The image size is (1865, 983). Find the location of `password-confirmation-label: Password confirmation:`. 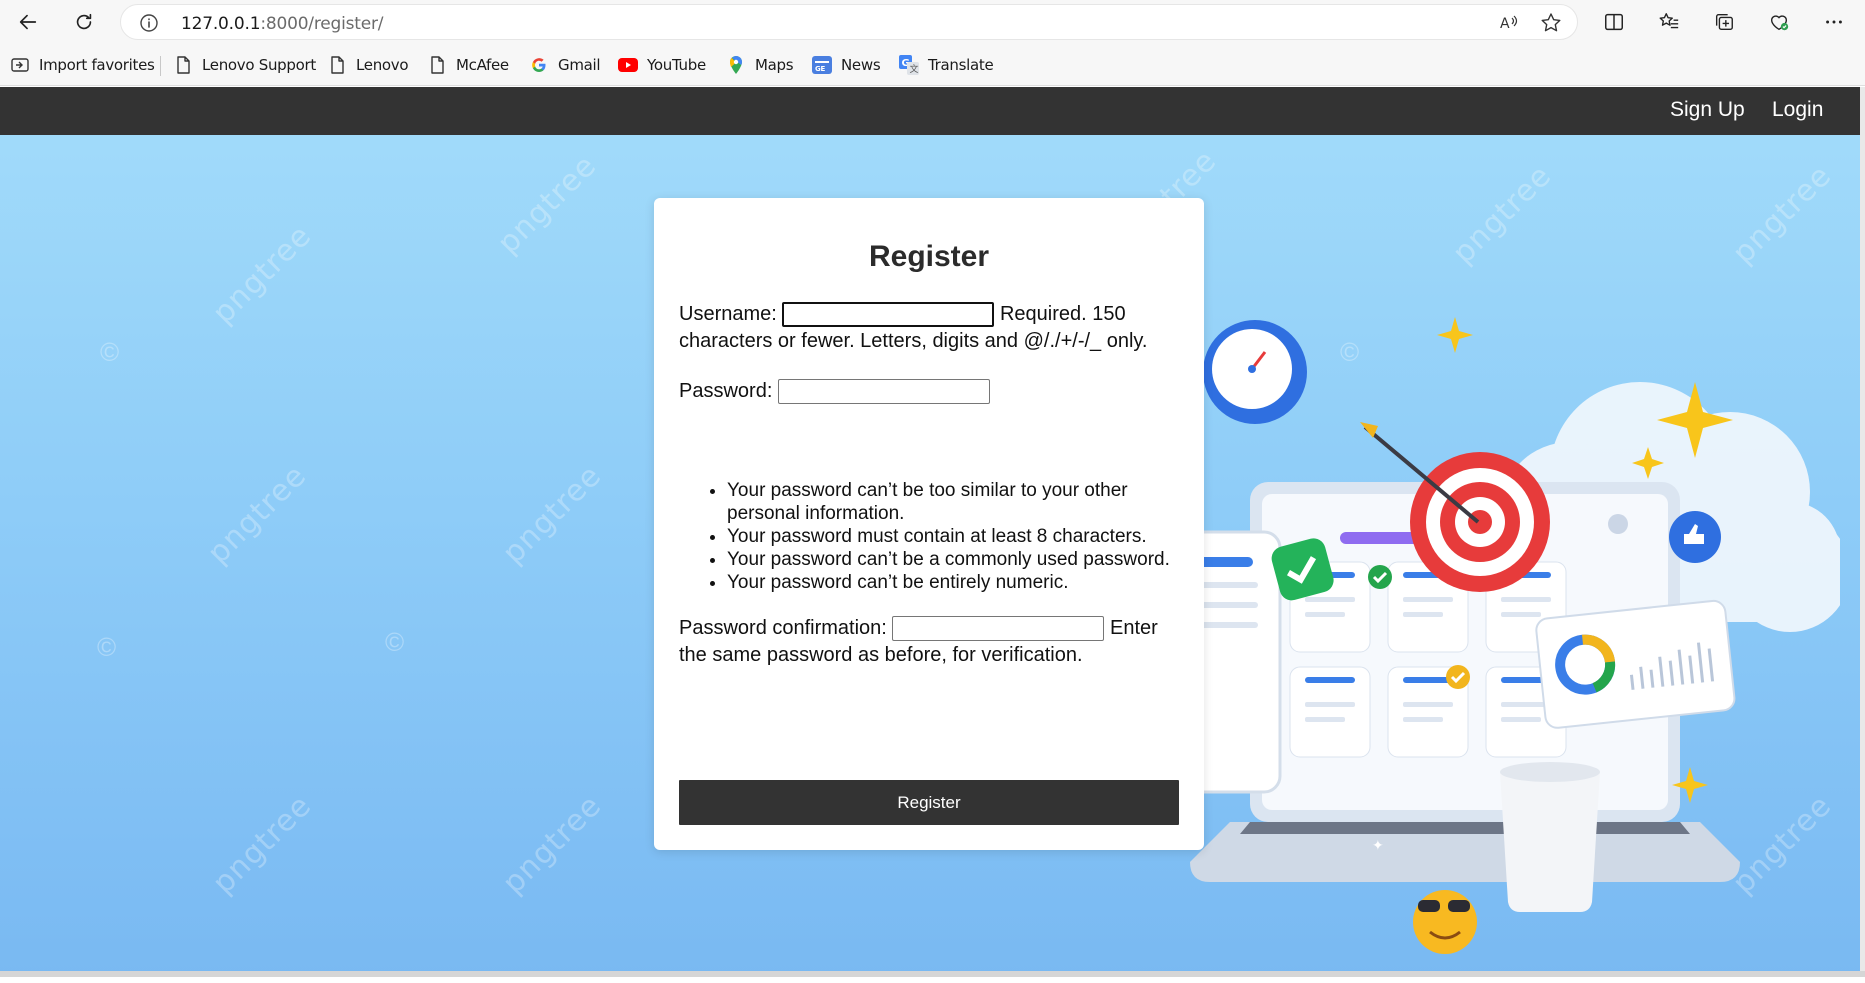

password-confirmation-label: Password confirmation: is located at coordinates (783, 628).